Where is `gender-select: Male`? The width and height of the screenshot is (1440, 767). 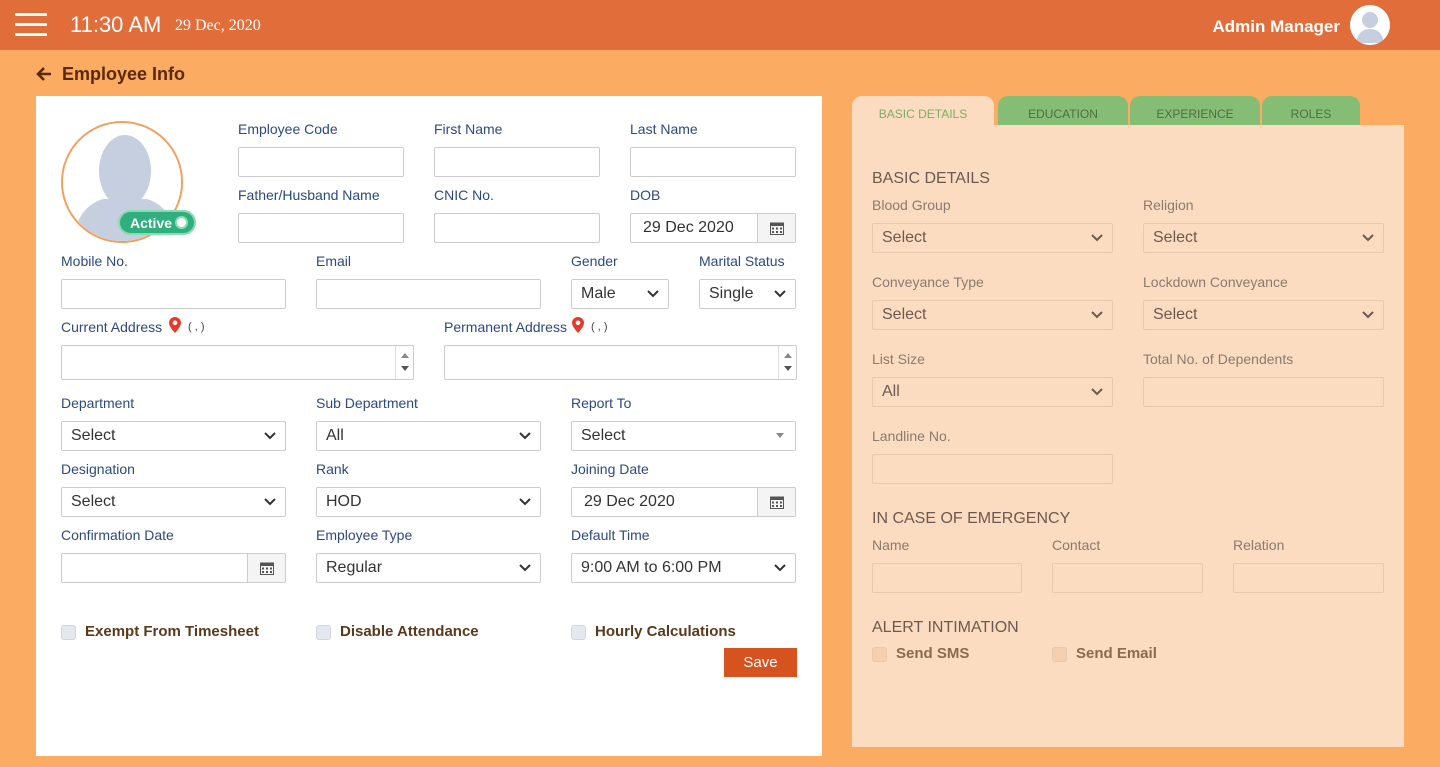 gender-select: Male is located at coordinates (620, 294).